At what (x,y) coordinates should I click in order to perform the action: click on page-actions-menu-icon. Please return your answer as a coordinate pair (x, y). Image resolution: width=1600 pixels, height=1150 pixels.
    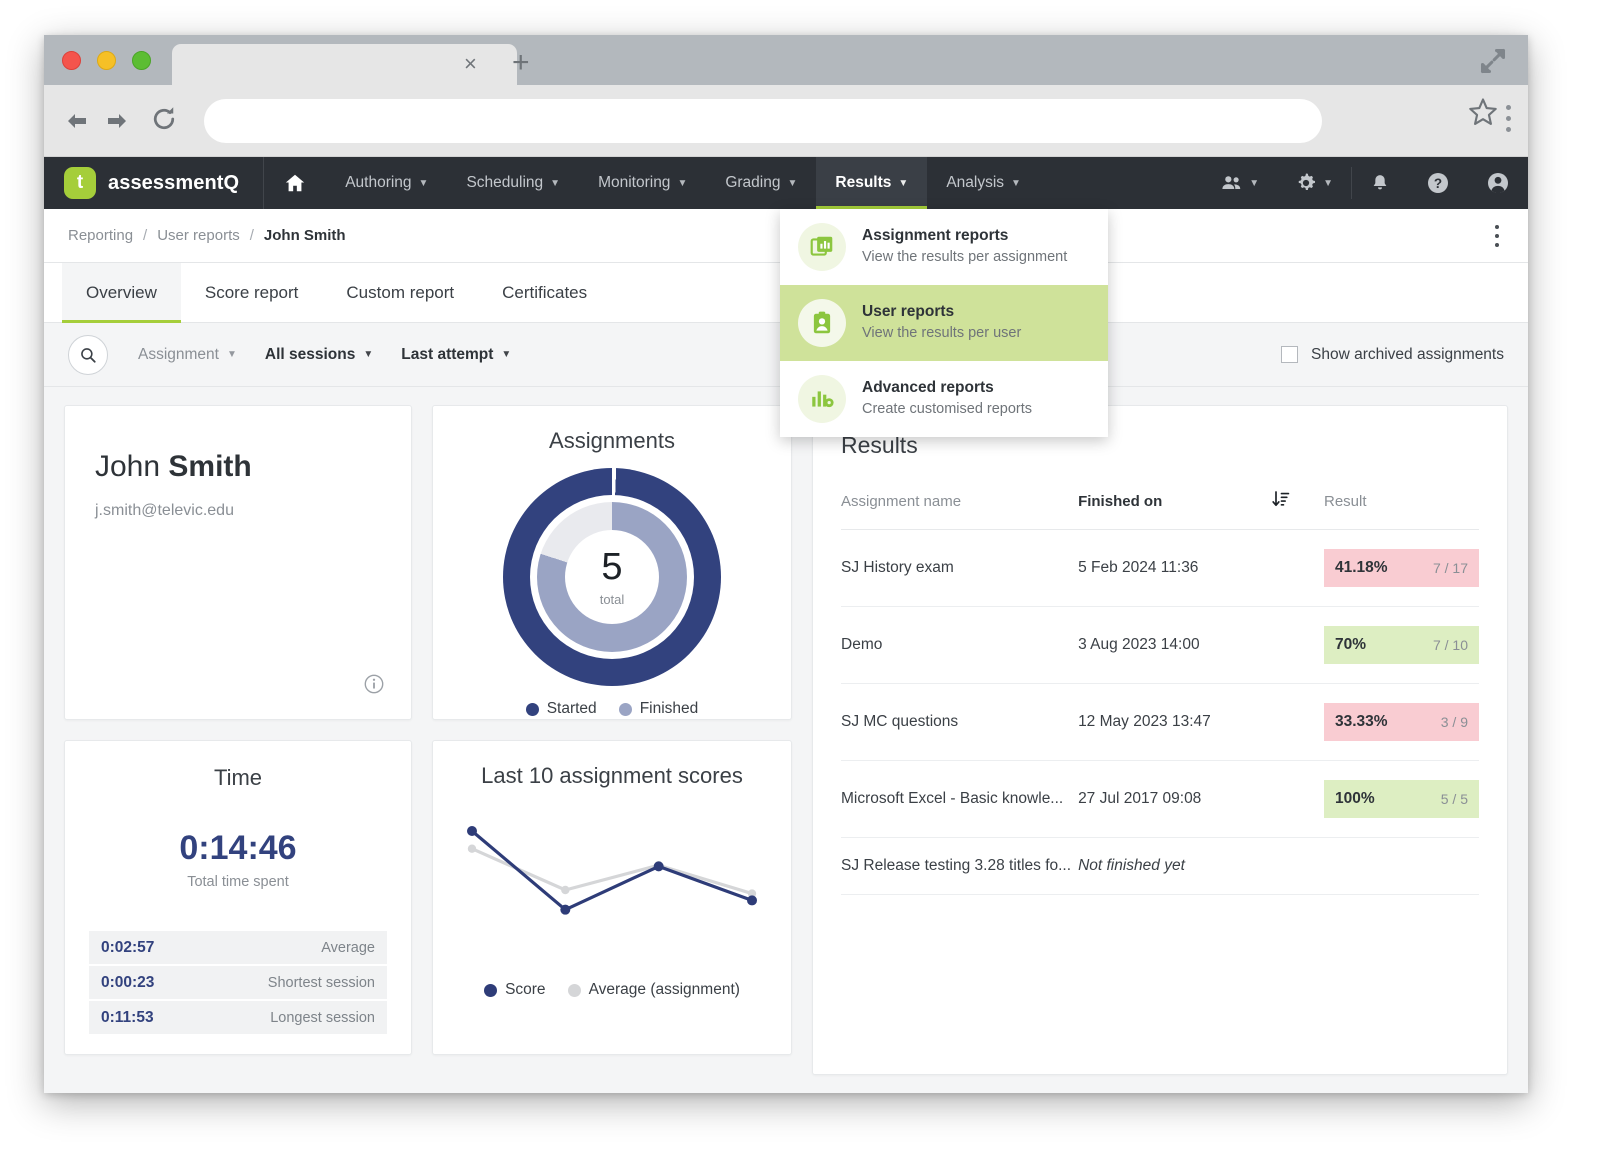
    Looking at the image, I should click on (1497, 238).